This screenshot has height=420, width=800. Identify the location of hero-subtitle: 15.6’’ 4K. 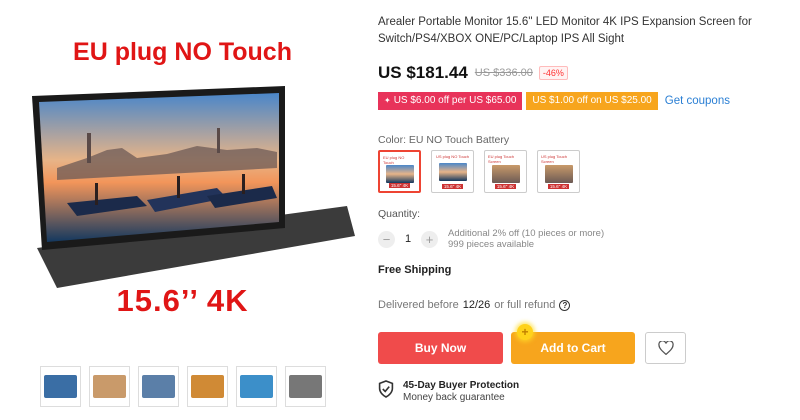
(182, 300).